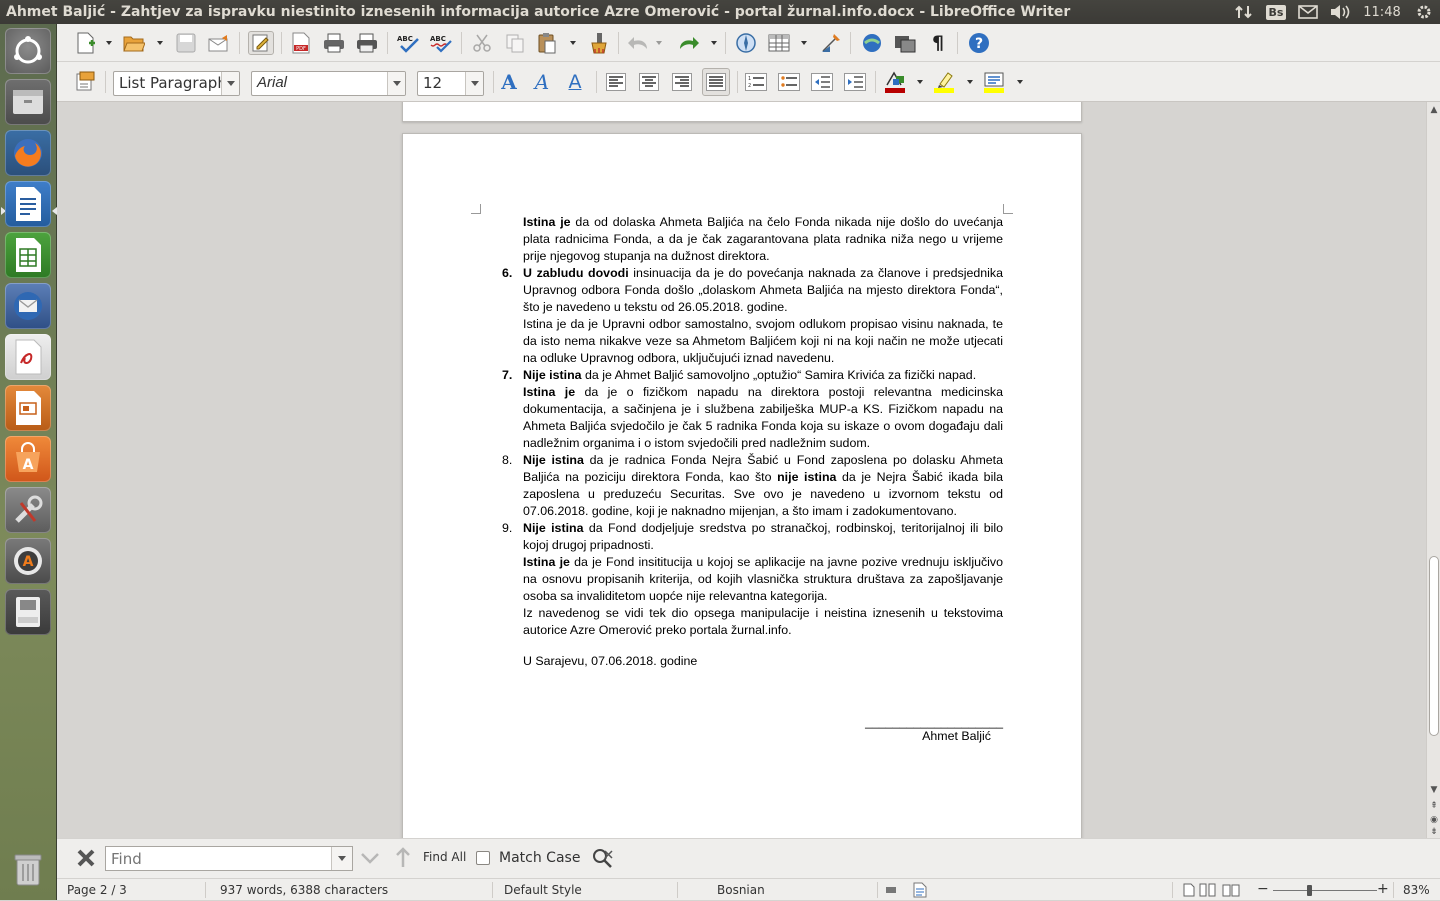 The height and width of the screenshot is (901, 1440). I want to click on close-findbar-icon, so click(86, 858).